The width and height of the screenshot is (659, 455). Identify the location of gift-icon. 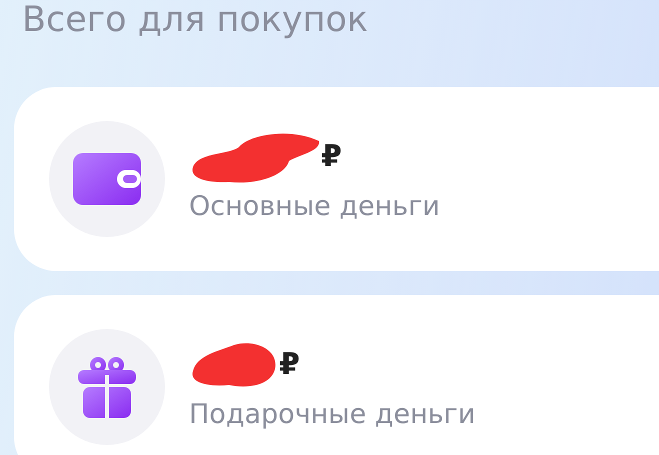
(107, 387).